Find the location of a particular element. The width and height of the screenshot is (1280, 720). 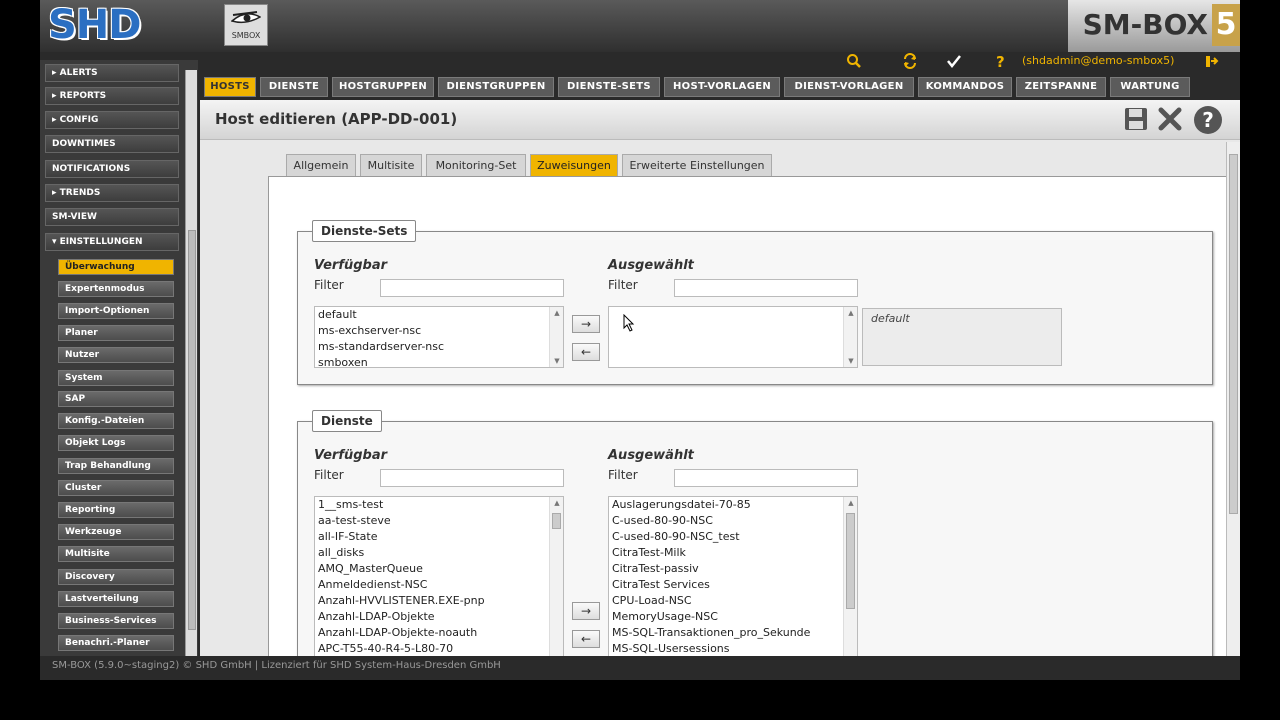

sidebar-sub-ueberwachung: Überwachung is located at coordinates (116, 267).